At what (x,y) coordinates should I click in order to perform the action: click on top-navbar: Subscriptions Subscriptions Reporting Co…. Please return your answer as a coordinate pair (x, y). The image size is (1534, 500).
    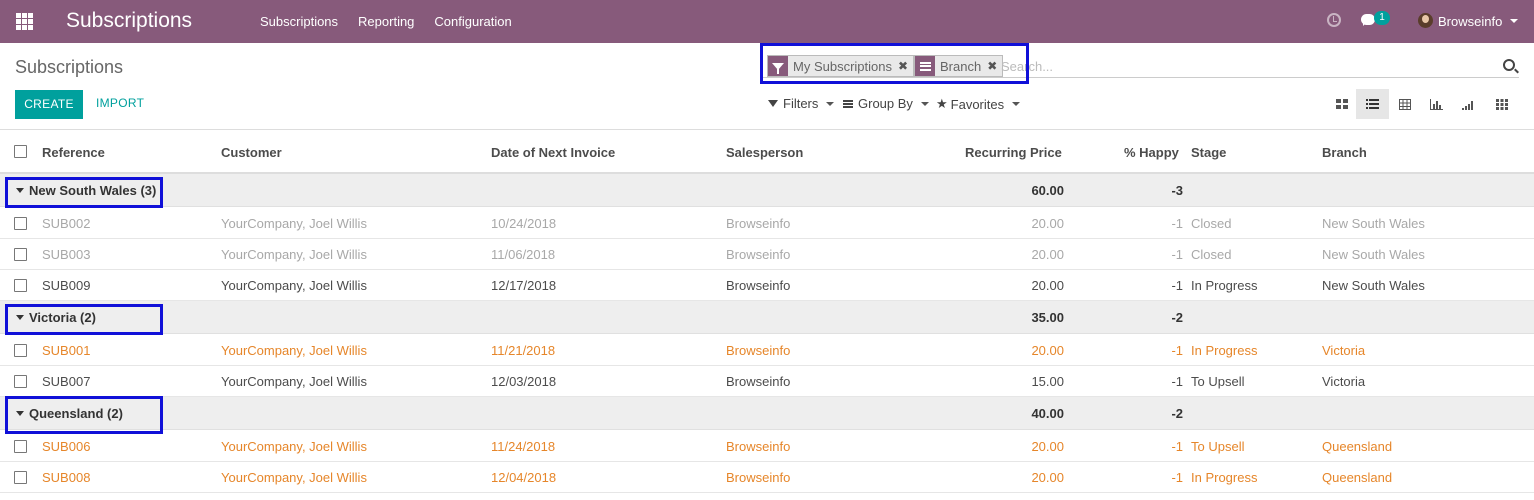
    Looking at the image, I should click on (767, 21).